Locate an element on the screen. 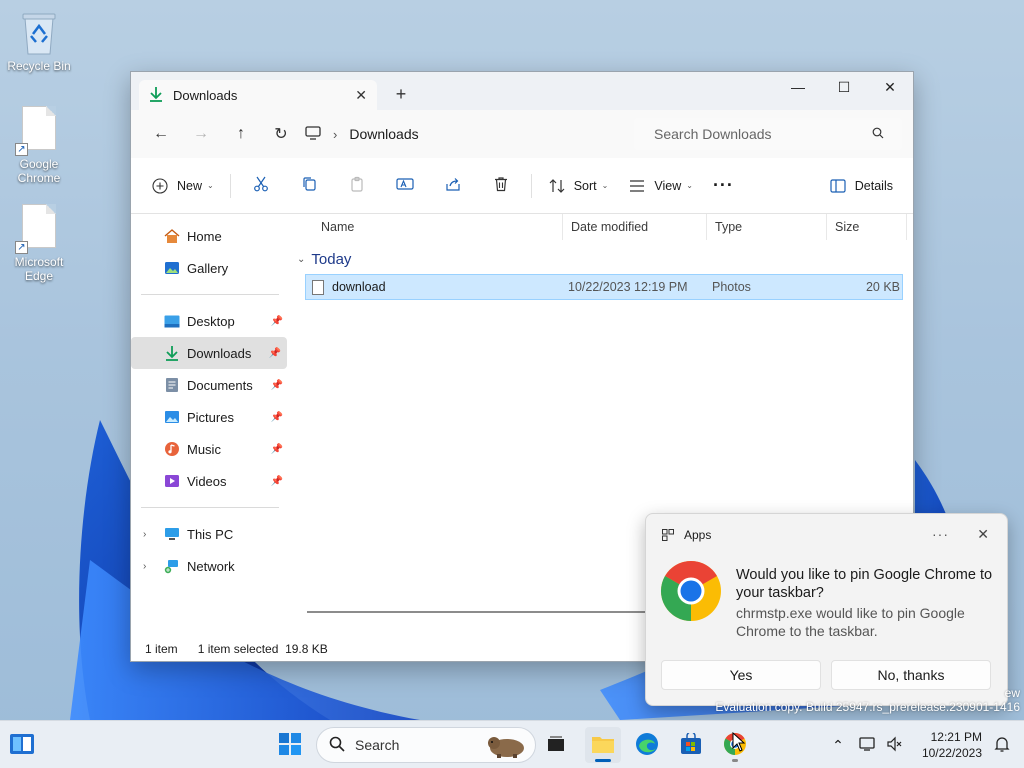 This screenshot has width=1024, height=768. file-size: 20 KB is located at coordinates (882, 287).